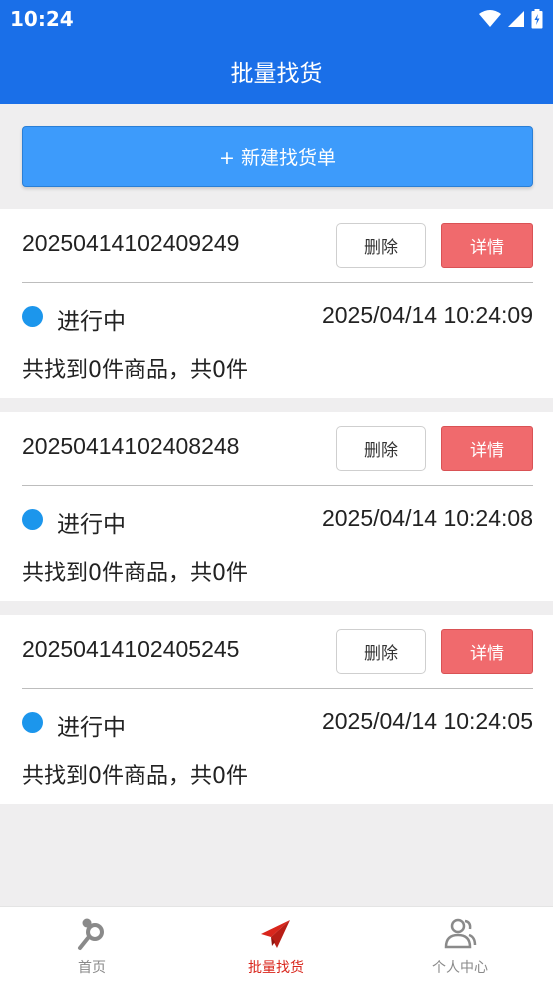 Image resolution: width=553 pixels, height=983 pixels. I want to click on status-bar: 10:24, so click(276, 19).